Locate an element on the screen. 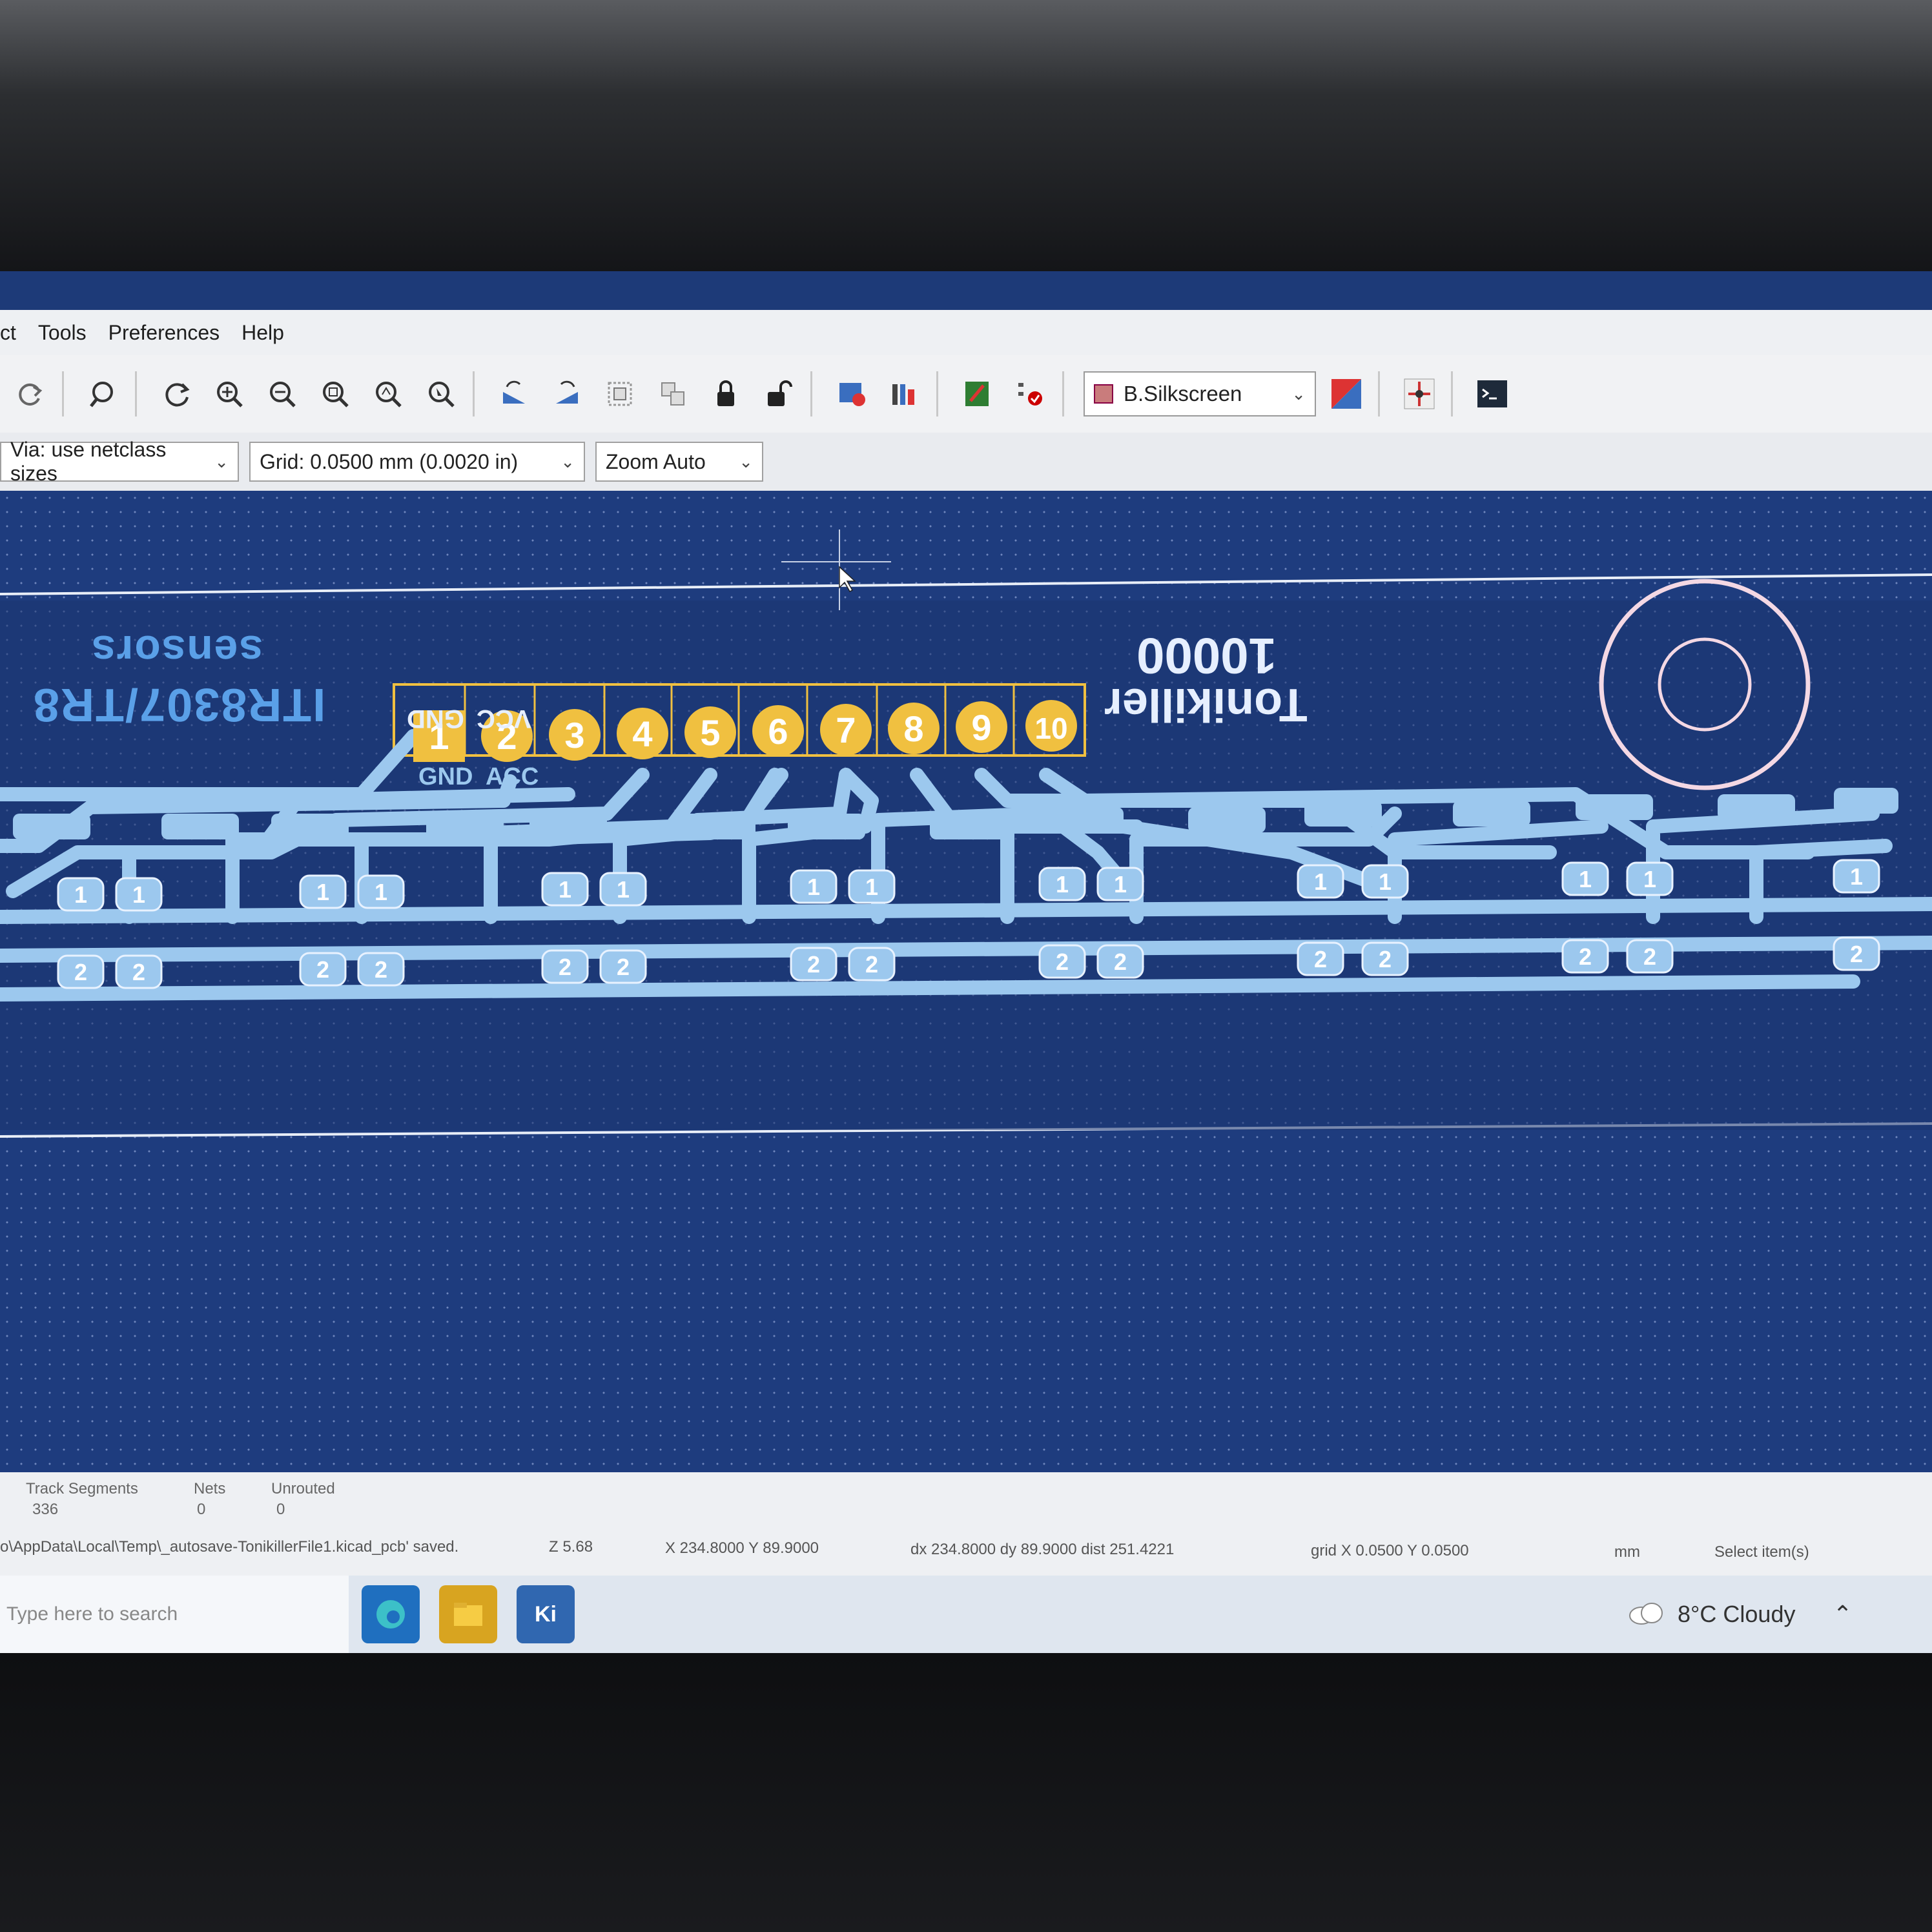 This screenshot has width=1932, height=1932. menu-tools: Tools is located at coordinates (62, 333).